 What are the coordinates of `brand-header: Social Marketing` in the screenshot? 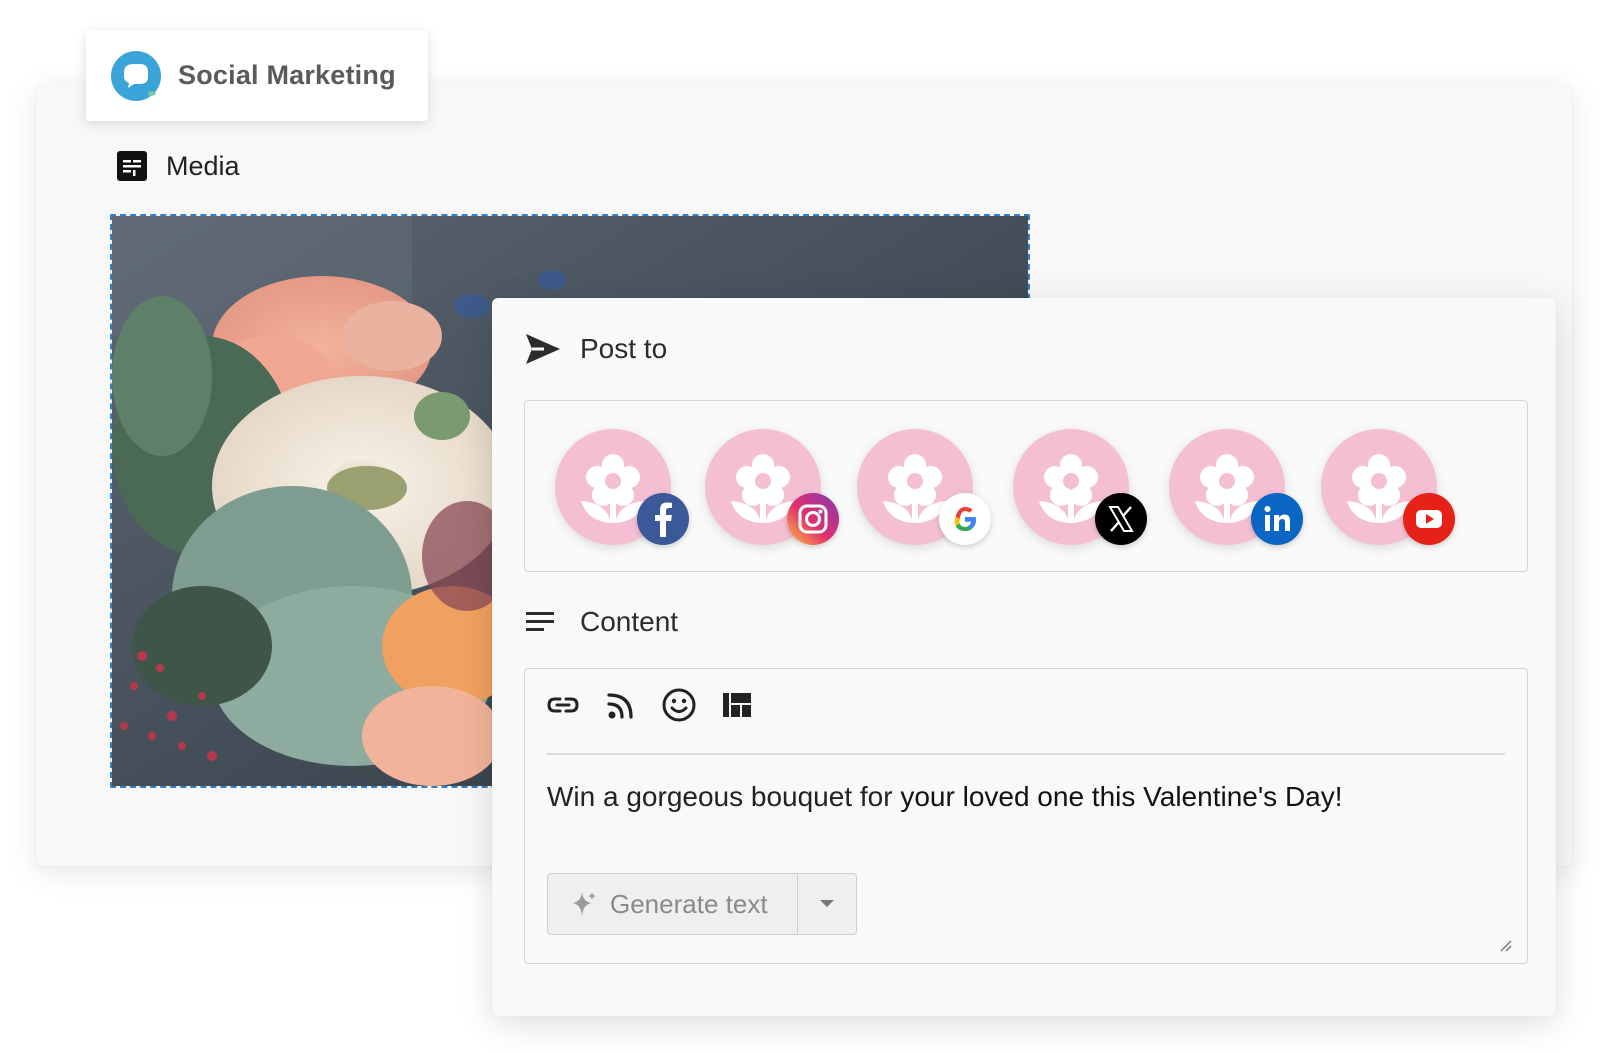 It's located at (257, 75).